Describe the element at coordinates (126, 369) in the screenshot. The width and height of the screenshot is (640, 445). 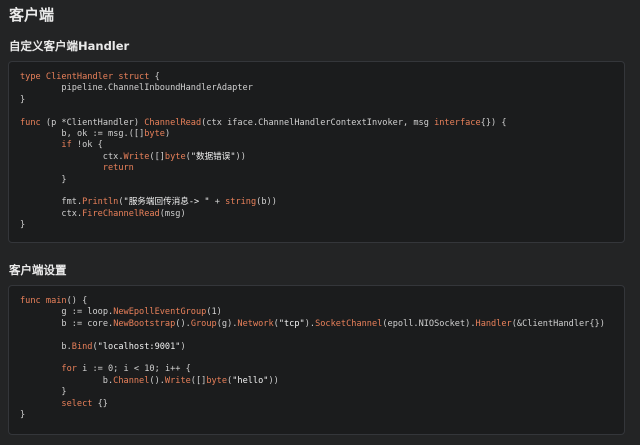
I see `code-line: for i := 0; i < 10; i++ {` at that location.